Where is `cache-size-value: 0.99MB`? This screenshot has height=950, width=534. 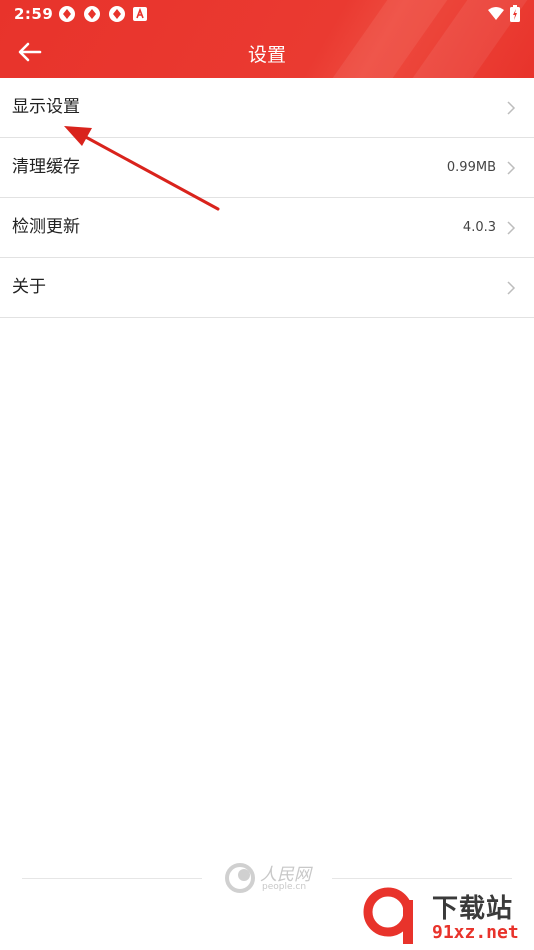
cache-size-value: 0.99MB is located at coordinates (471, 167).